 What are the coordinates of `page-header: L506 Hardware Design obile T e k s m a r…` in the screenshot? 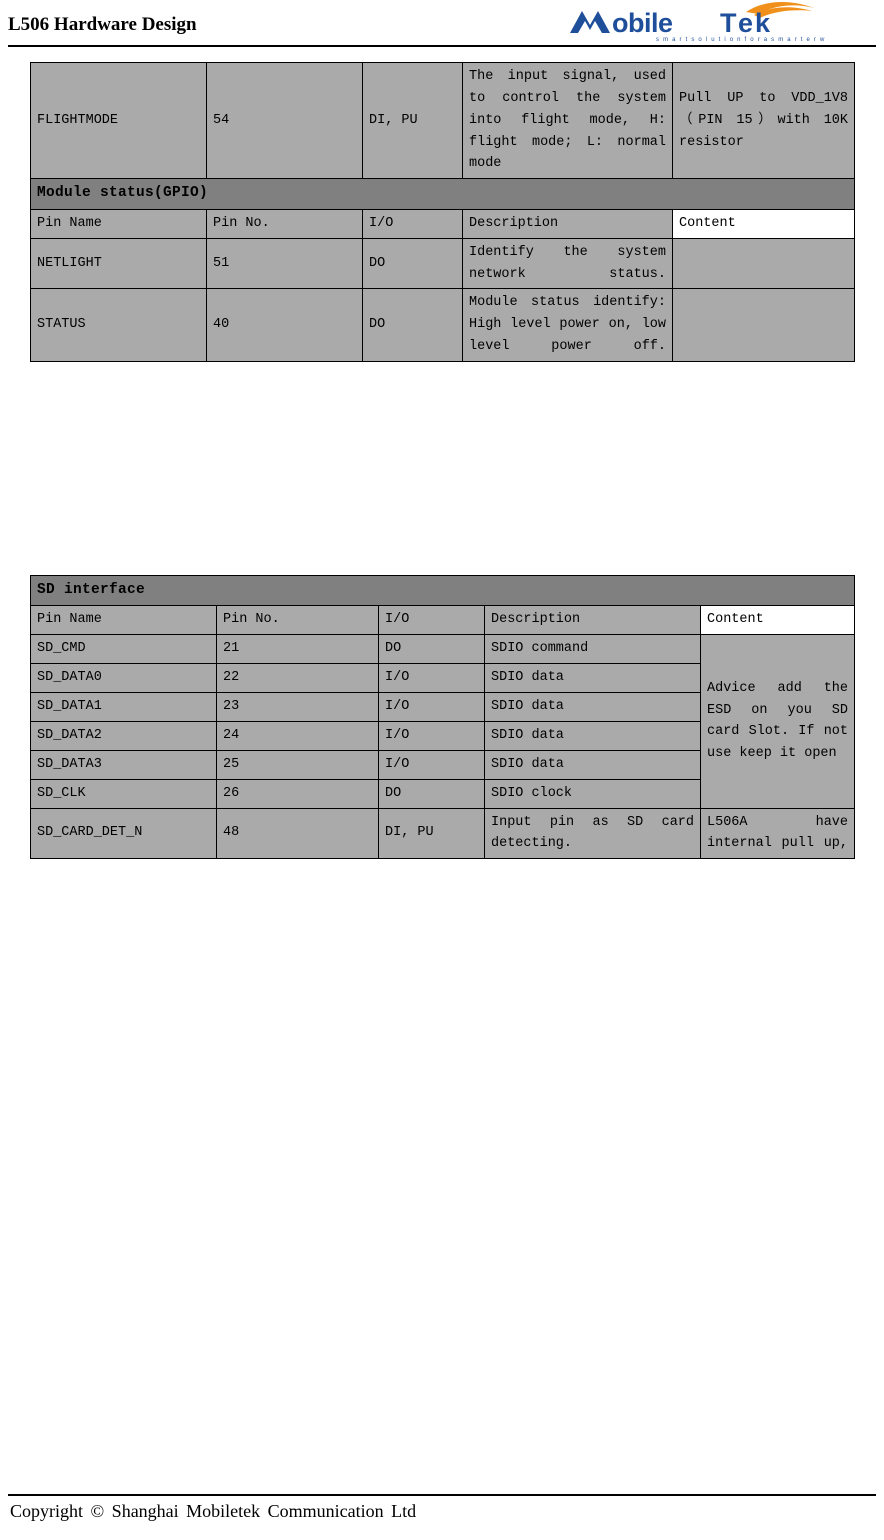 It's located at (442, 25).